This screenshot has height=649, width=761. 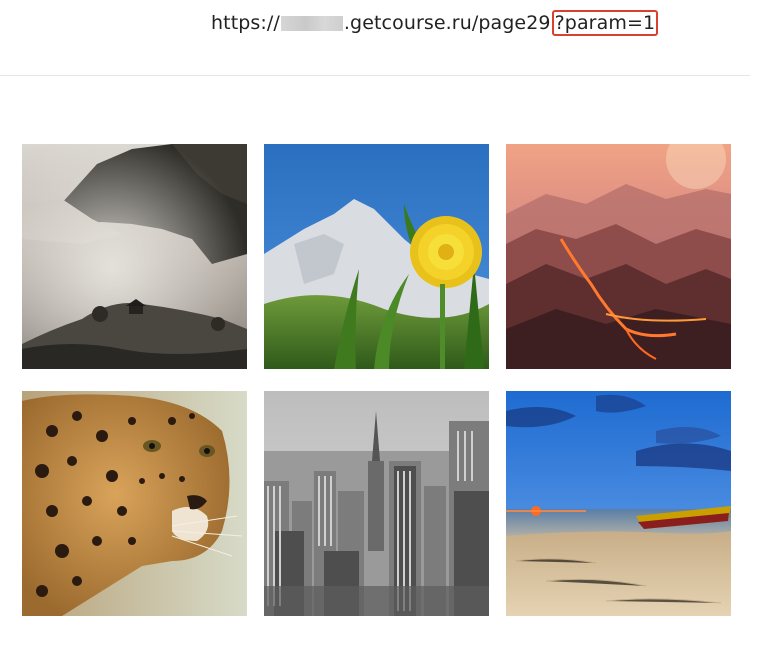 I want to click on gallery-image-dandelion, so click(x=376, y=256).